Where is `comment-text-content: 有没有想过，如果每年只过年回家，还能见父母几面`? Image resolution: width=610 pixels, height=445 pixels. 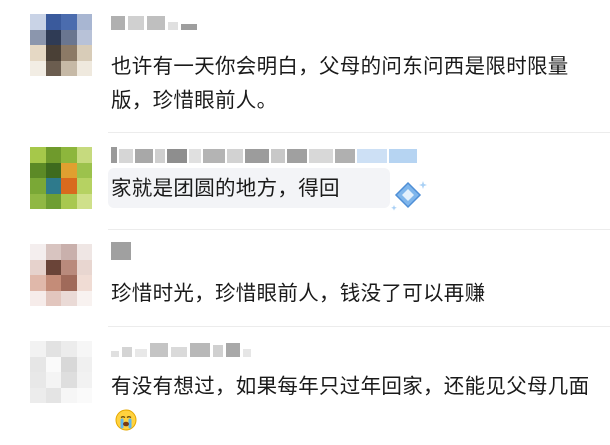
comment-text-content: 有没有想过，如果每年只过年回家，还能见父母几面 is located at coordinates (350, 386).